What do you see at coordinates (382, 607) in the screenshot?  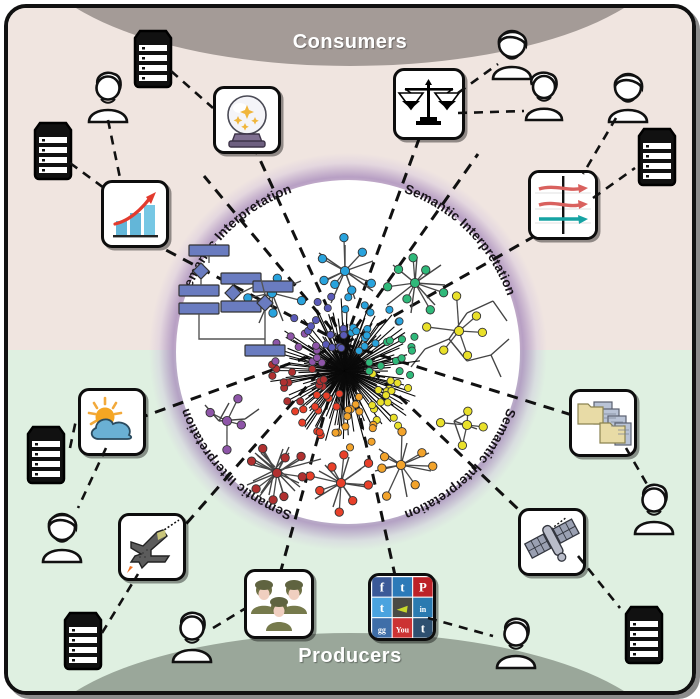 I see `tweet-tile-glyph: t` at bounding box center [382, 607].